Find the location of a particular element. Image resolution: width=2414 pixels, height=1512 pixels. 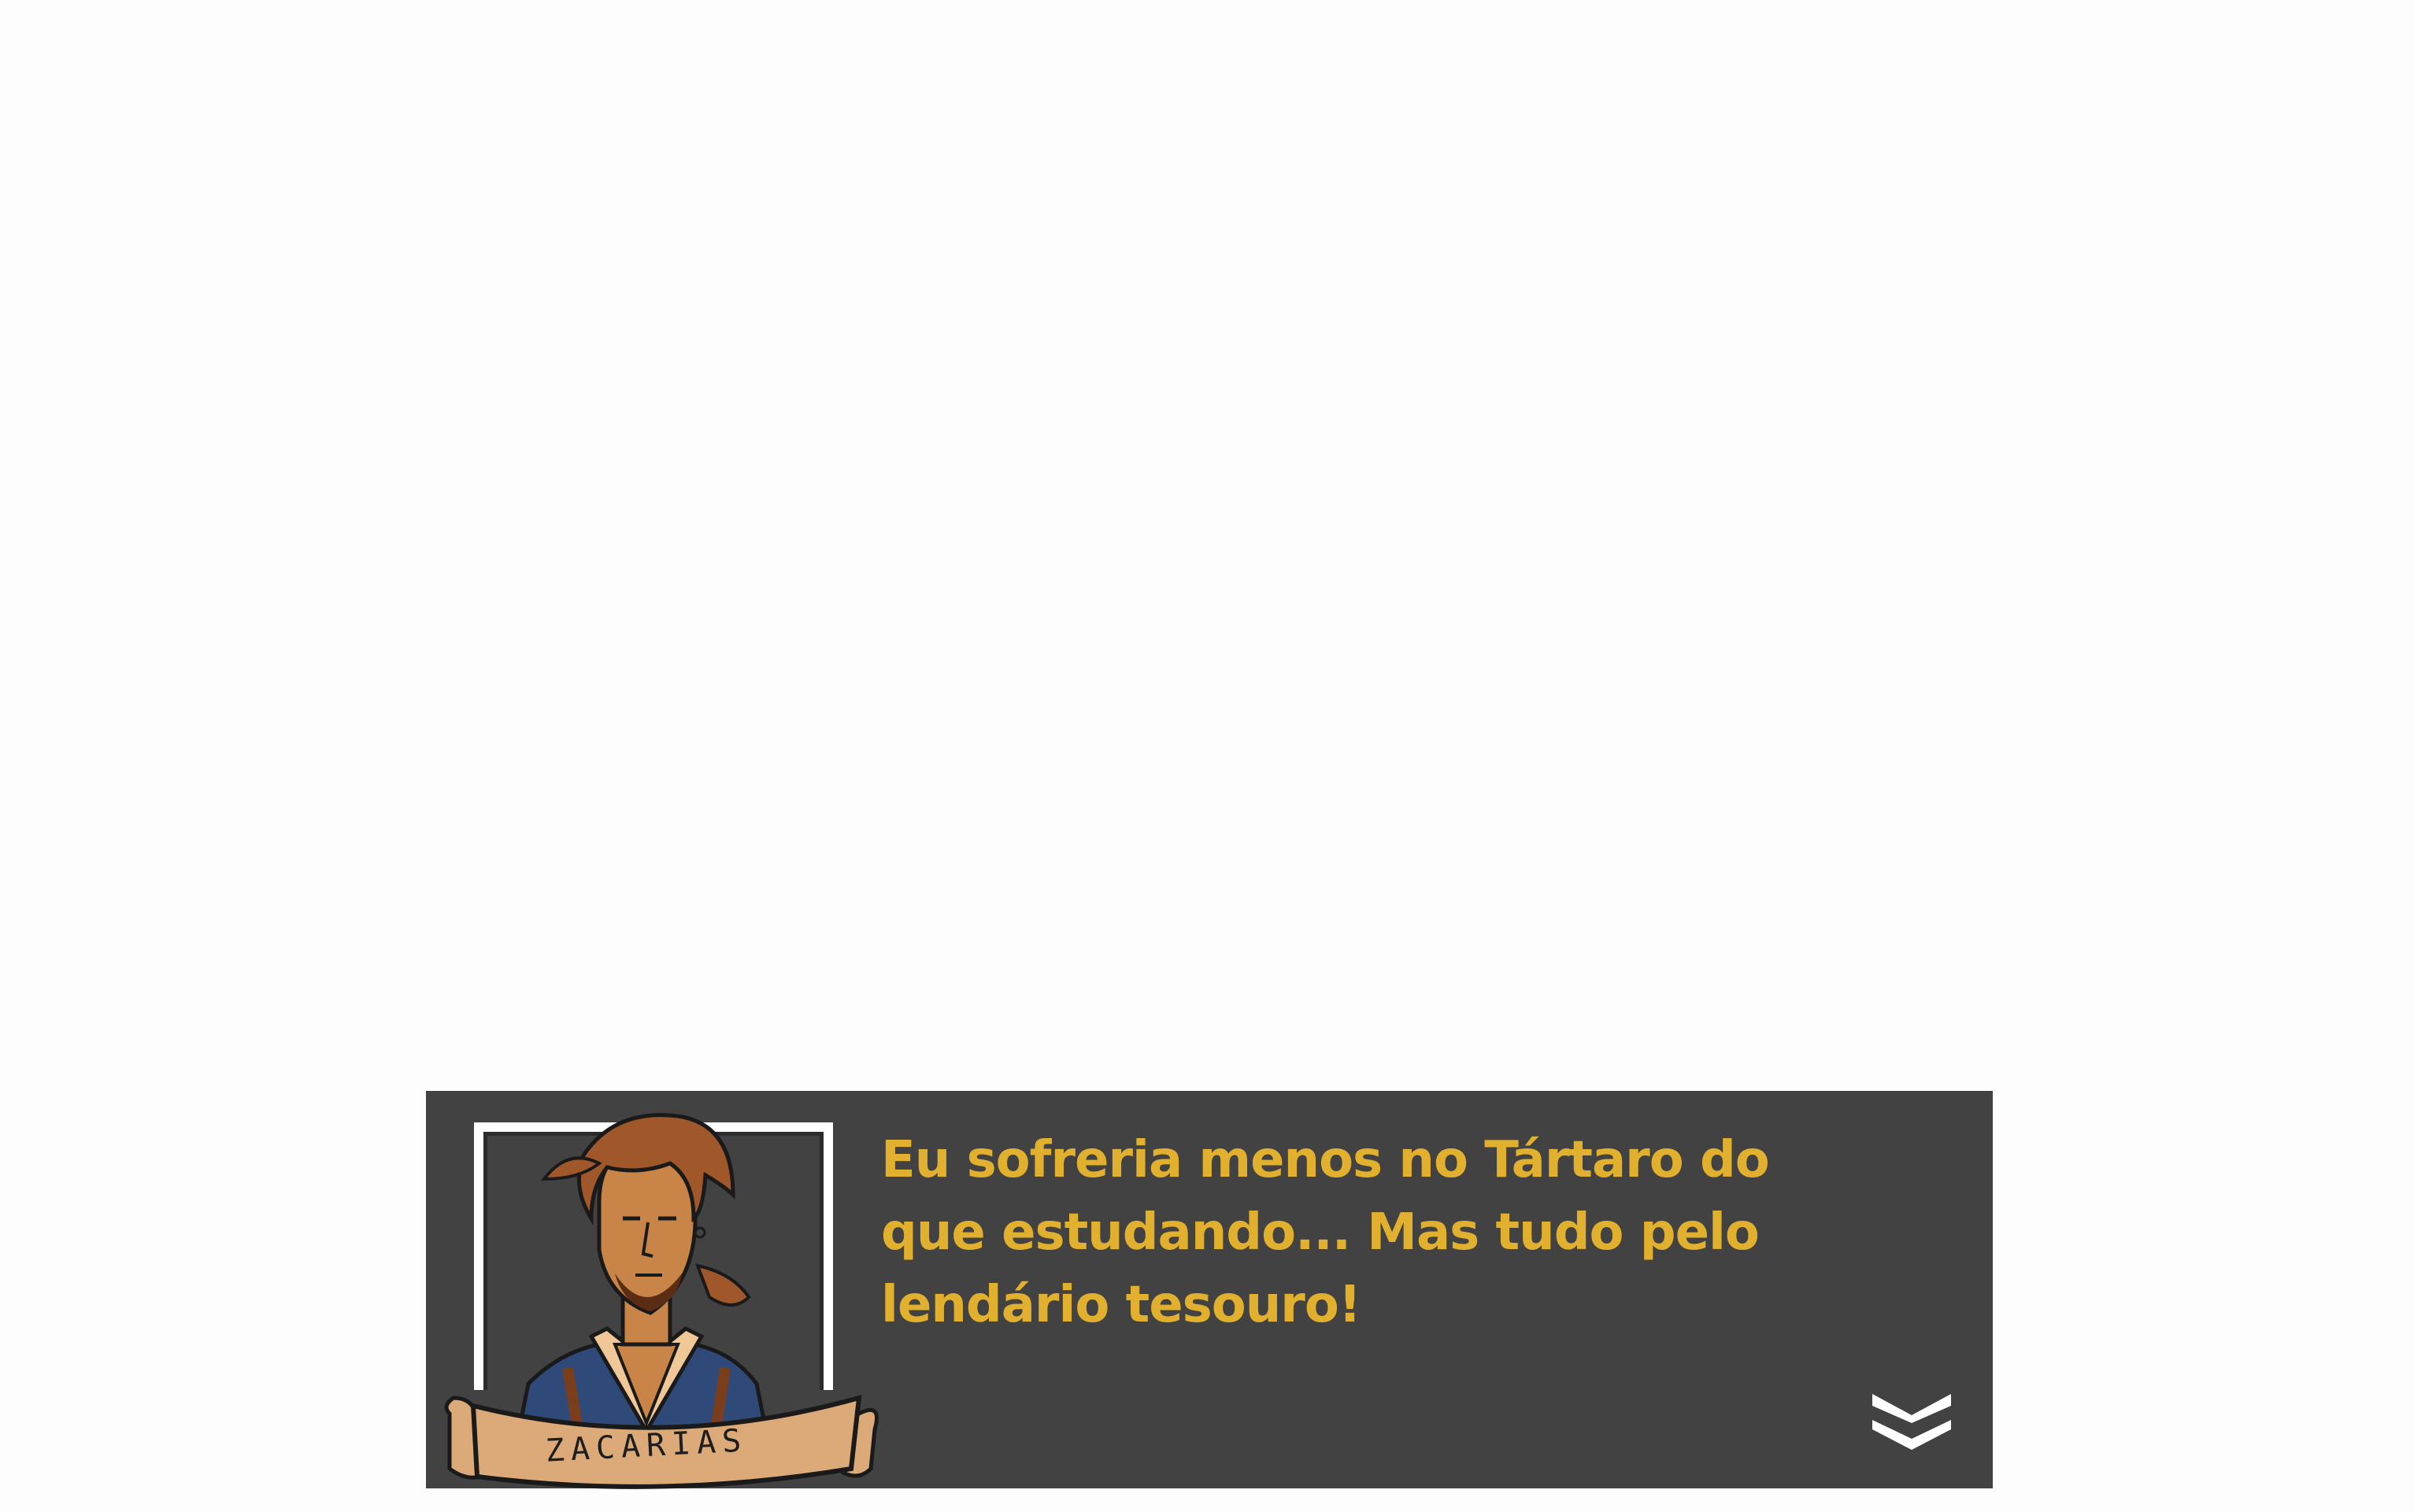

double-chevron-down-icon is located at coordinates (1911, 1422).